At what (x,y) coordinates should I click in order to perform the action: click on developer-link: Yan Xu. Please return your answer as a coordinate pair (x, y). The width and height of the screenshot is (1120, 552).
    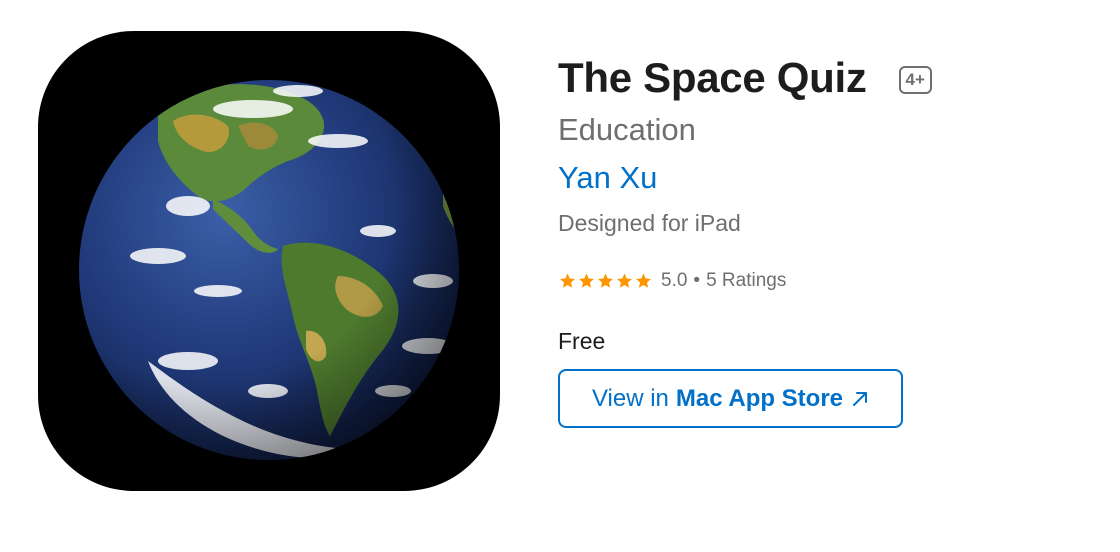
    Looking at the image, I should click on (607, 178).